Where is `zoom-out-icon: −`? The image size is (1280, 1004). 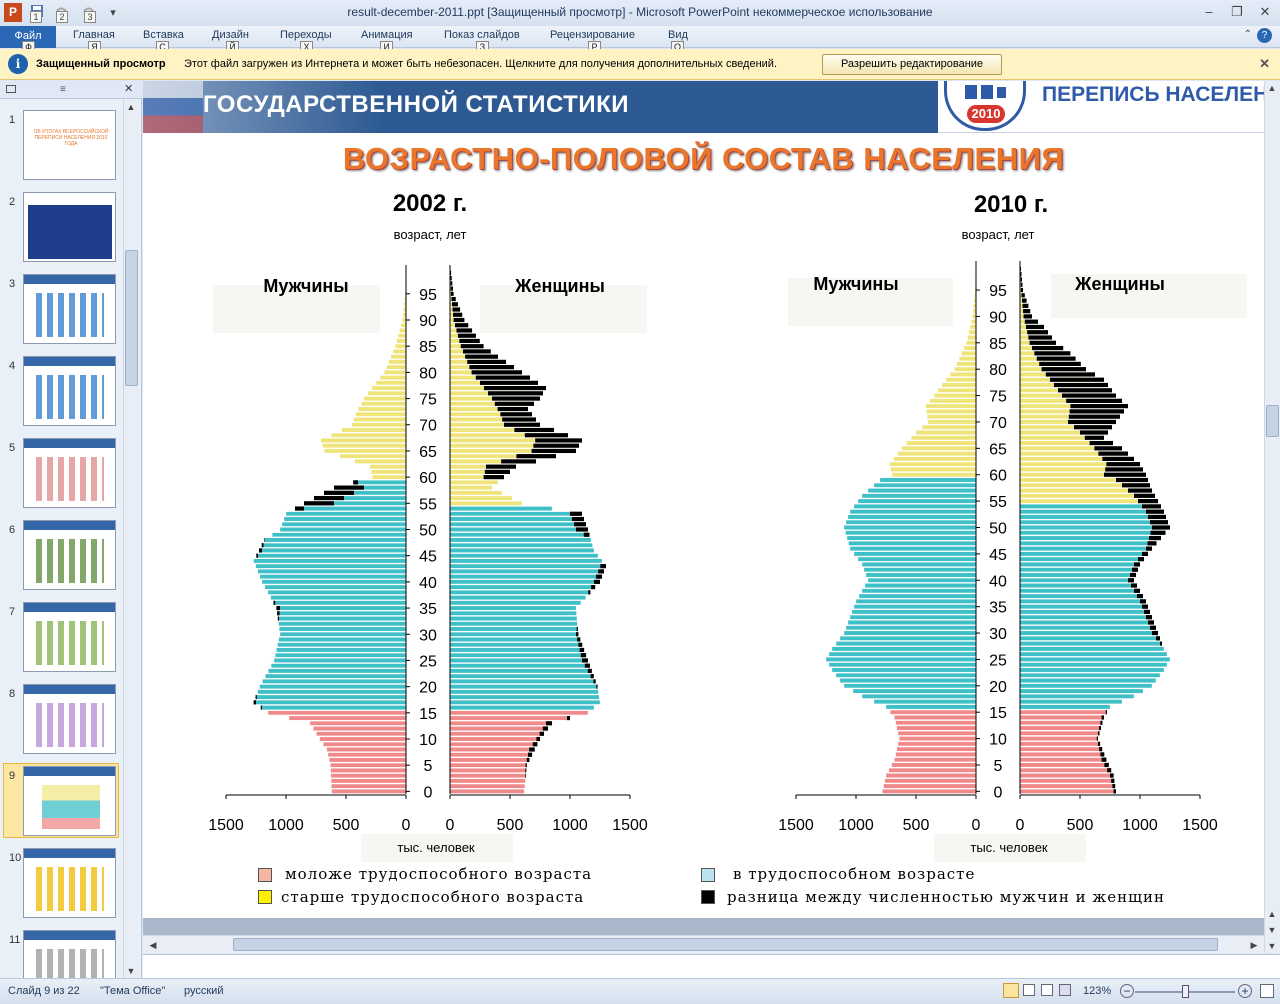
zoom-out-icon: − is located at coordinates (1127, 991).